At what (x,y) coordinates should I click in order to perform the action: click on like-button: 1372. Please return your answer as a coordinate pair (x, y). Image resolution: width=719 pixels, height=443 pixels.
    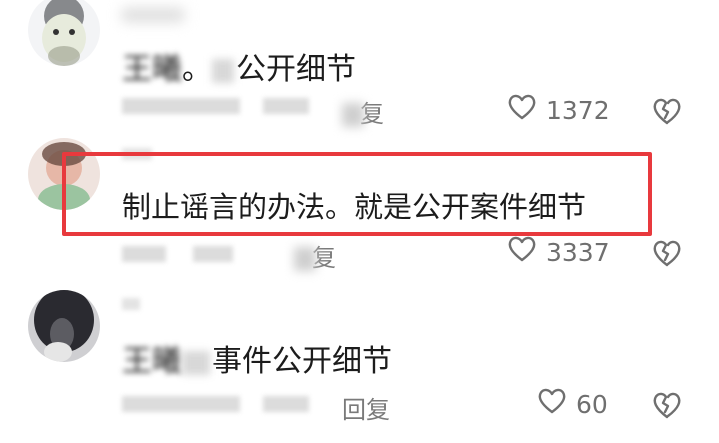
    Looking at the image, I should click on (558, 110).